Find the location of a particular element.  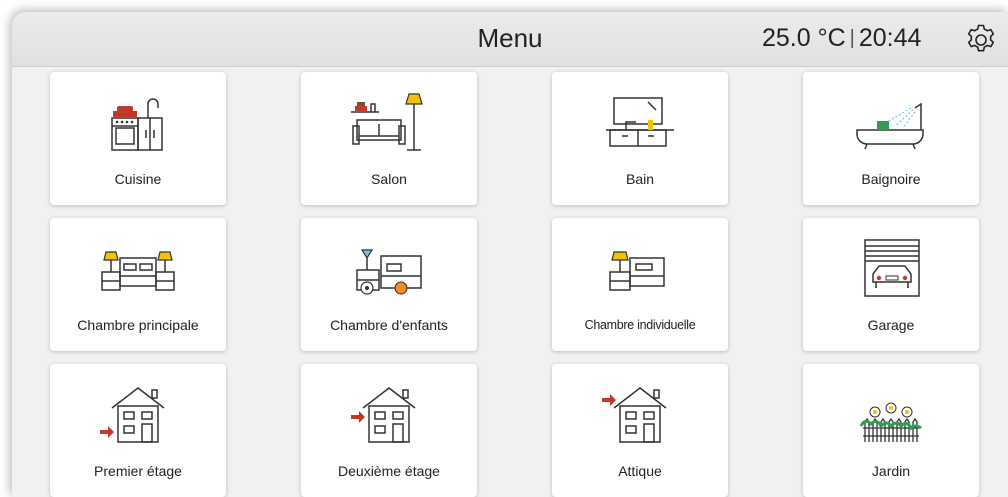

tile-label: Chambre d'enfants is located at coordinates (389, 325).